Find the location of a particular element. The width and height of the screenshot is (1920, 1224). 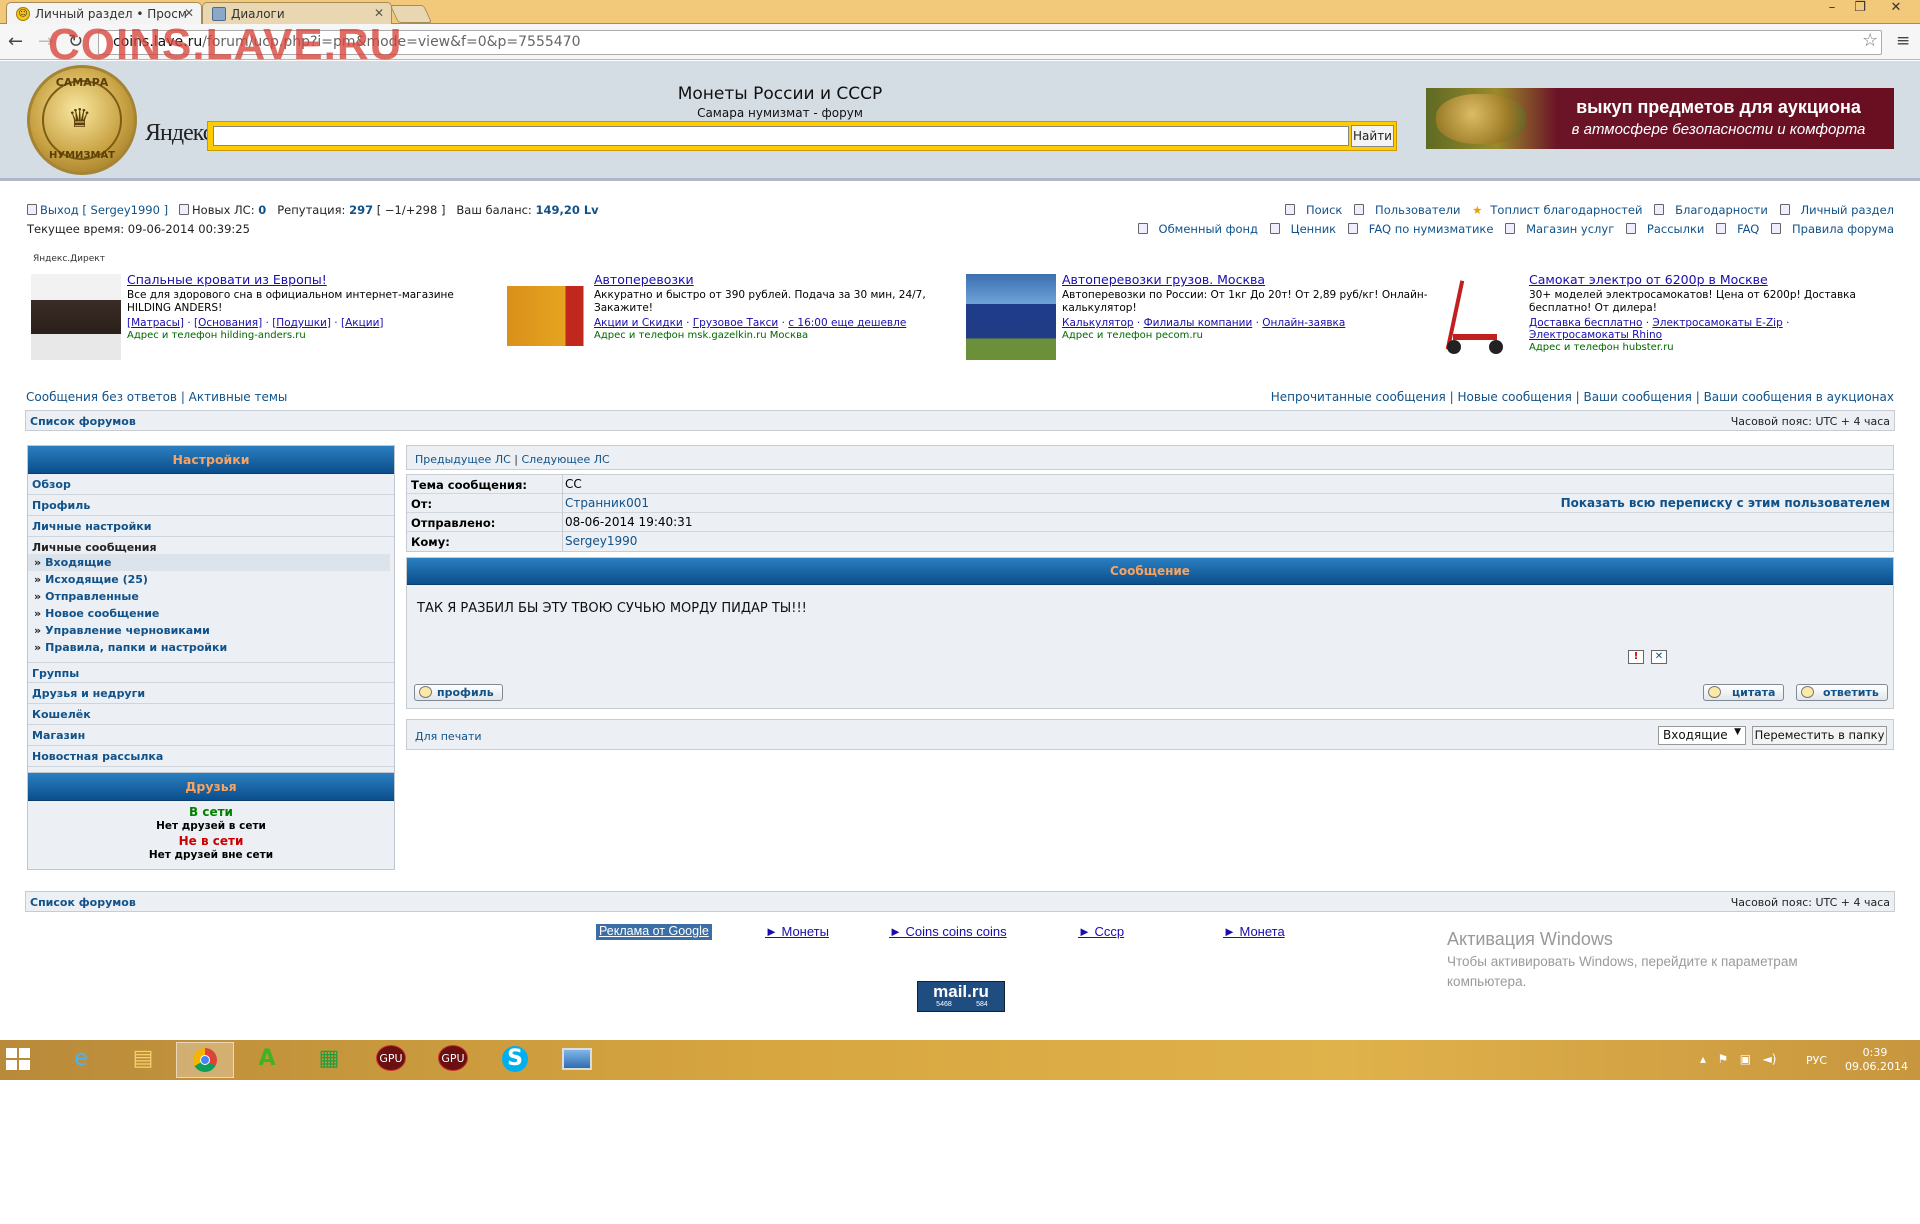

back-arrow-icon: ← is located at coordinates (15, 41).